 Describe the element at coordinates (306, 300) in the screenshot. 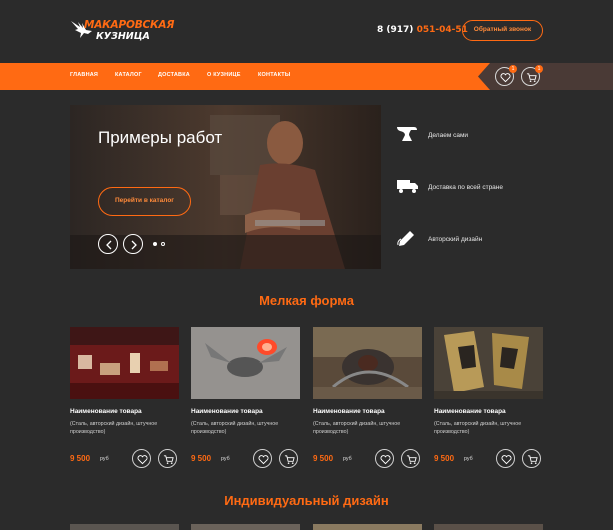

I see `section-title: Мелкая форма` at that location.